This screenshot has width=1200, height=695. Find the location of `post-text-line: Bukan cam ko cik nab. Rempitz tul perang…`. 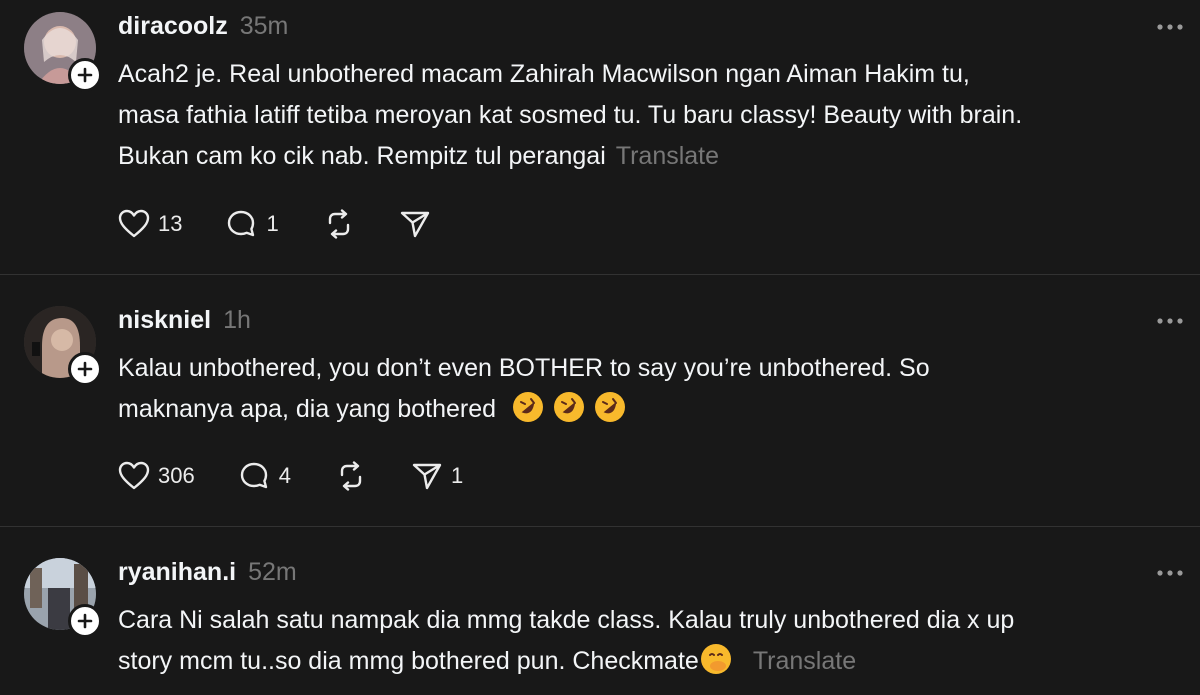

post-text-line: Bukan cam ko cik nab. Rempitz tul perang… is located at coordinates (648, 156).